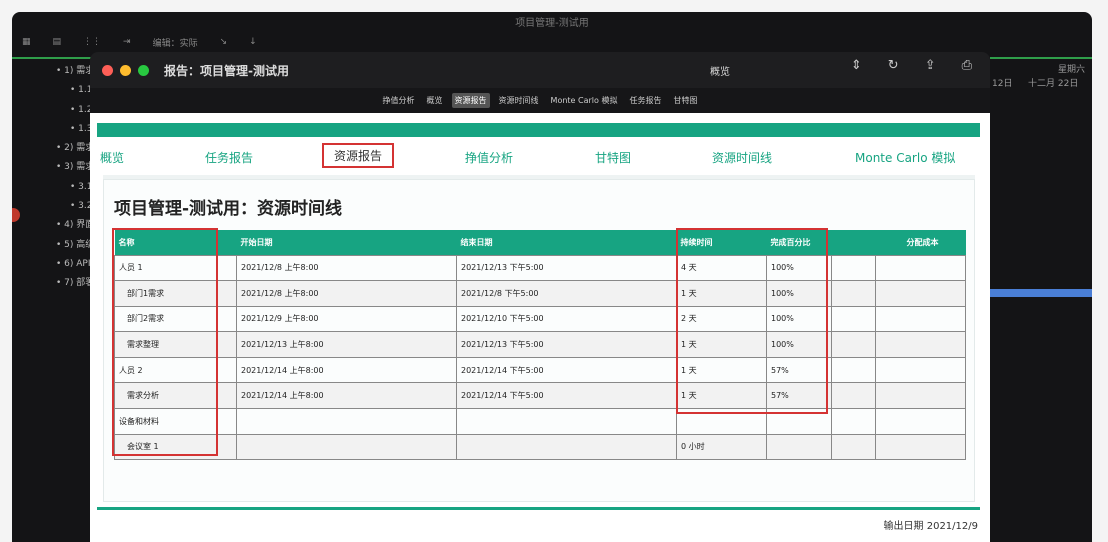 This screenshot has height=542, width=1108. I want to click on footer-divider, so click(538, 508).